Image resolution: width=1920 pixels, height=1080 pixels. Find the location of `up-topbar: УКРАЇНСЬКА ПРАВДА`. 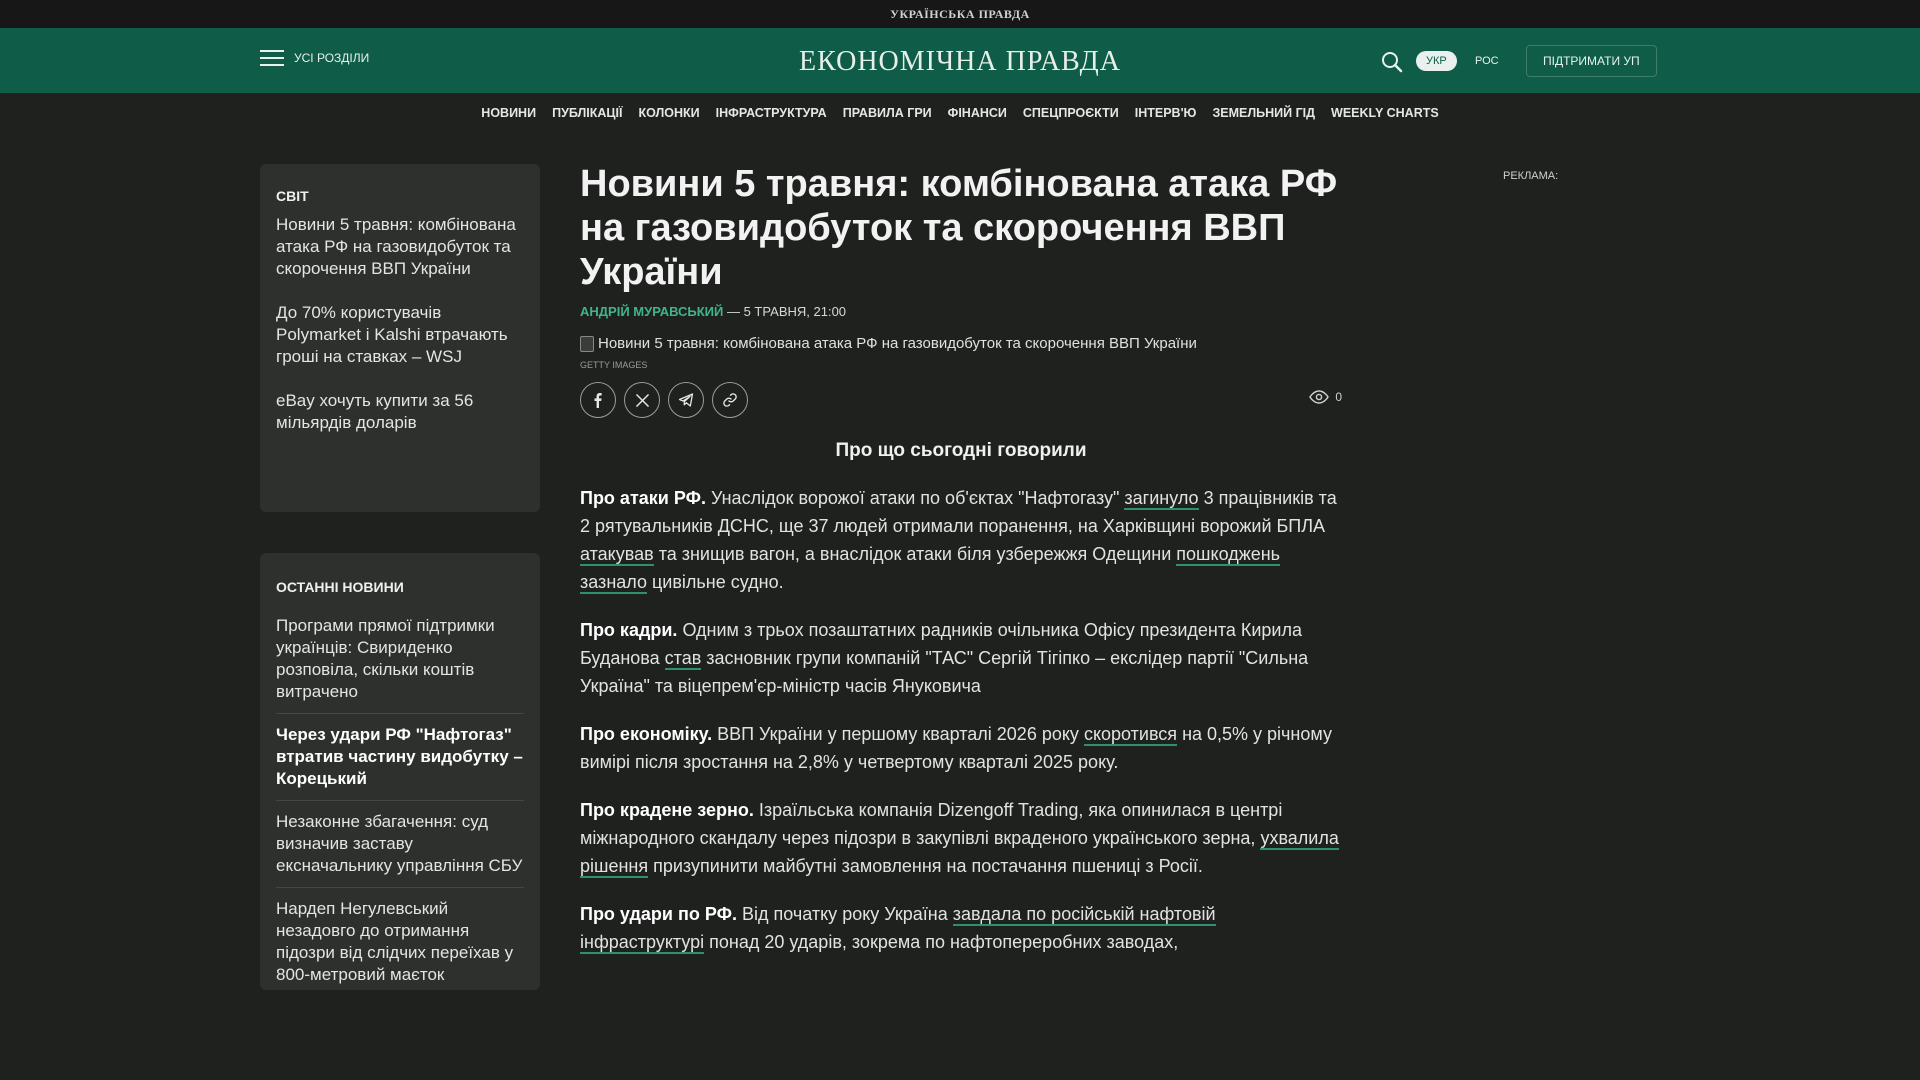

up-topbar: УКРАЇНСЬКА ПРАВДА is located at coordinates (960, 14).